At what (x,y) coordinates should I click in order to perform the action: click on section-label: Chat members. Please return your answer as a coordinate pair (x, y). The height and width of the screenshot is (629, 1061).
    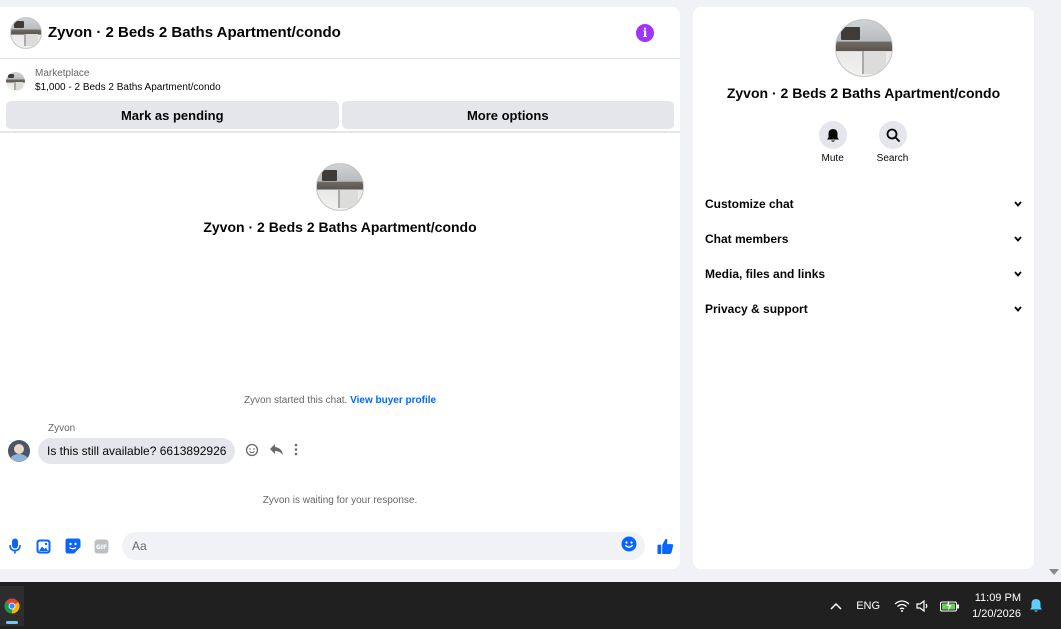
    Looking at the image, I should click on (747, 238).